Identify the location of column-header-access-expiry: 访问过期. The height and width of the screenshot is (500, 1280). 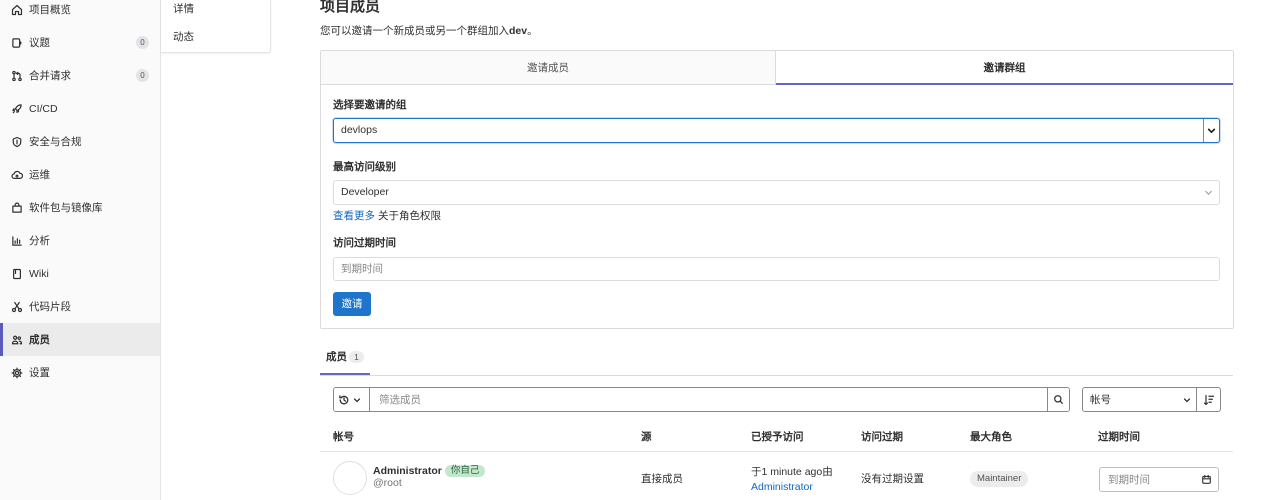
(882, 437).